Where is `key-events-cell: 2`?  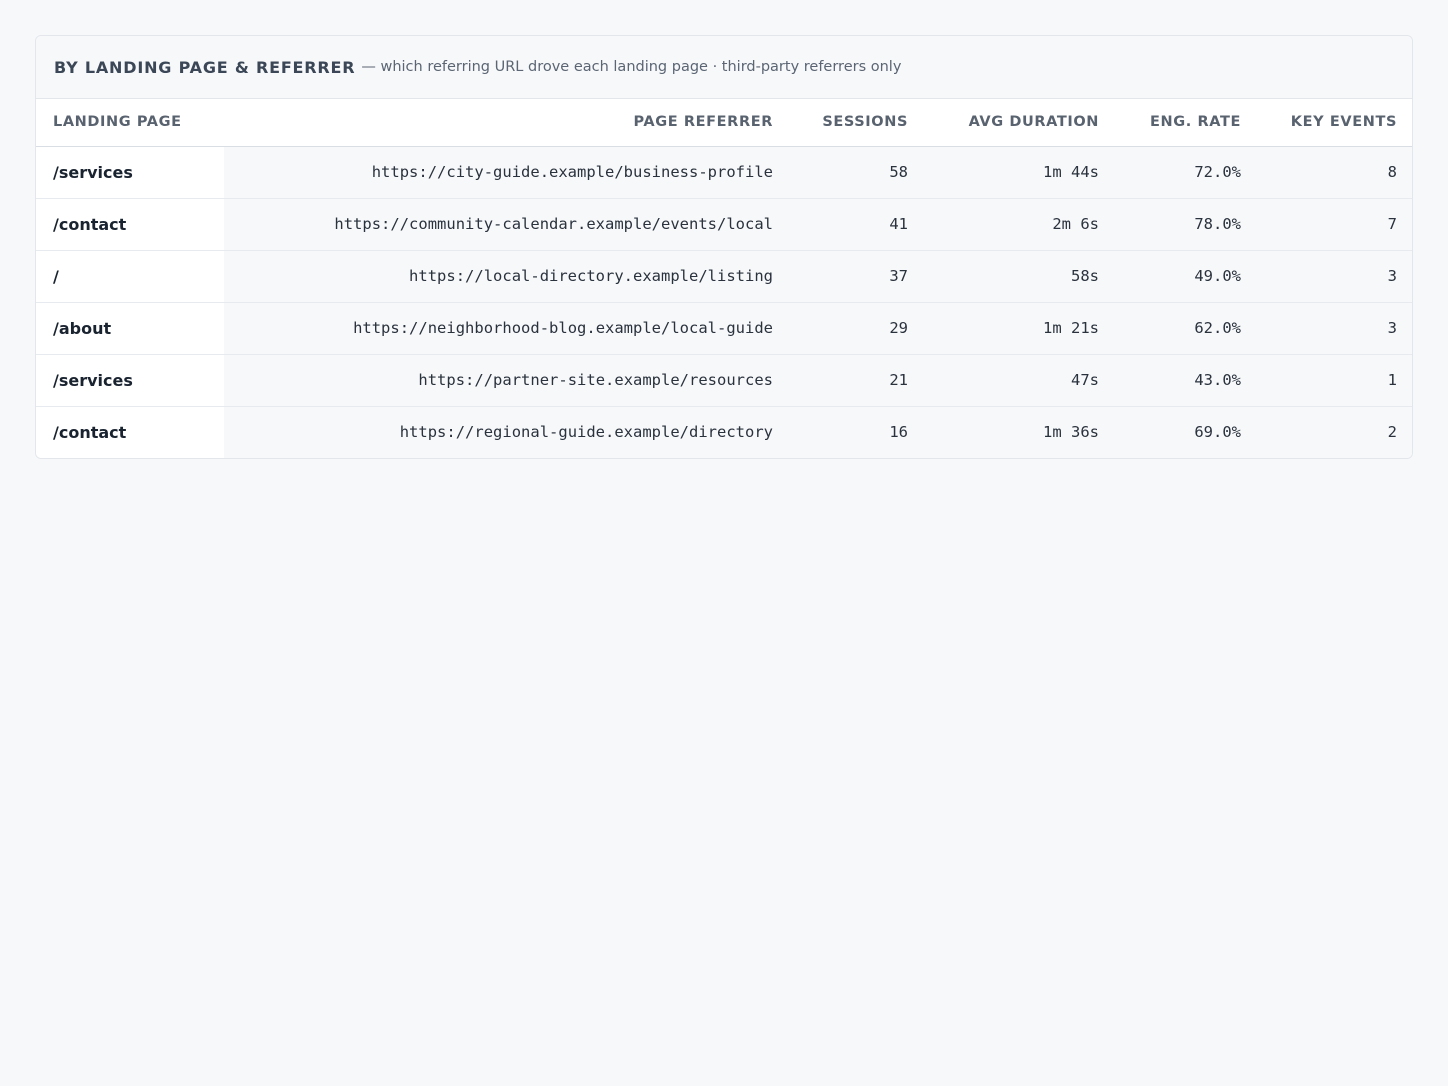
key-events-cell: 2 is located at coordinates (1335, 432).